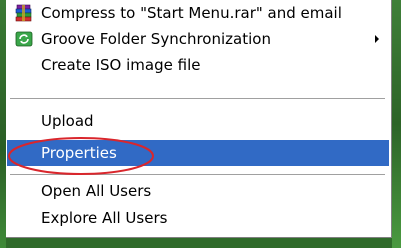 This screenshot has width=401, height=248. I want to click on menu-item-compress-and-email: Compress to "Start Menu.rar" and email, so click(198, 13).